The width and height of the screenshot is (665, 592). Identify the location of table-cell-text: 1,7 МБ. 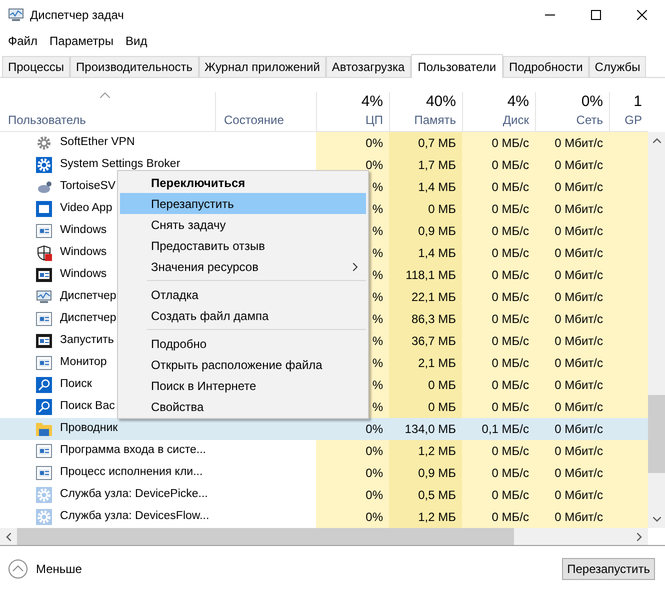
(437, 165).